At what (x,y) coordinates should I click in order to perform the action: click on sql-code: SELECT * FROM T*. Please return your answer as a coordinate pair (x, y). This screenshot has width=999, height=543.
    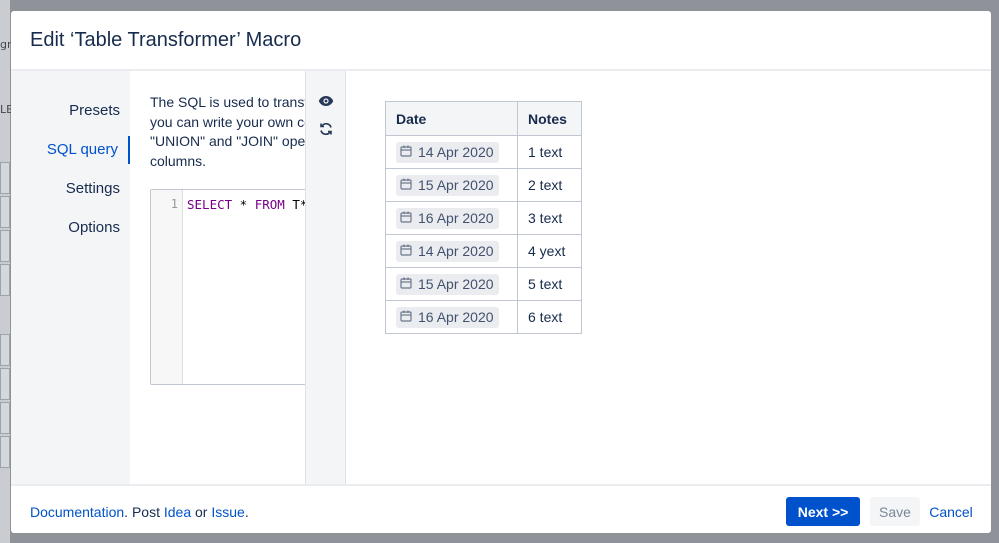
    Looking at the image, I should click on (246, 204).